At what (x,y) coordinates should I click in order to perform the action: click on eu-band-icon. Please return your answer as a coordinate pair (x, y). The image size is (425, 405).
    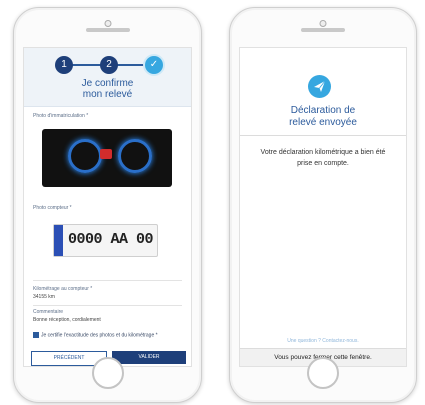
    Looking at the image, I should click on (58, 240).